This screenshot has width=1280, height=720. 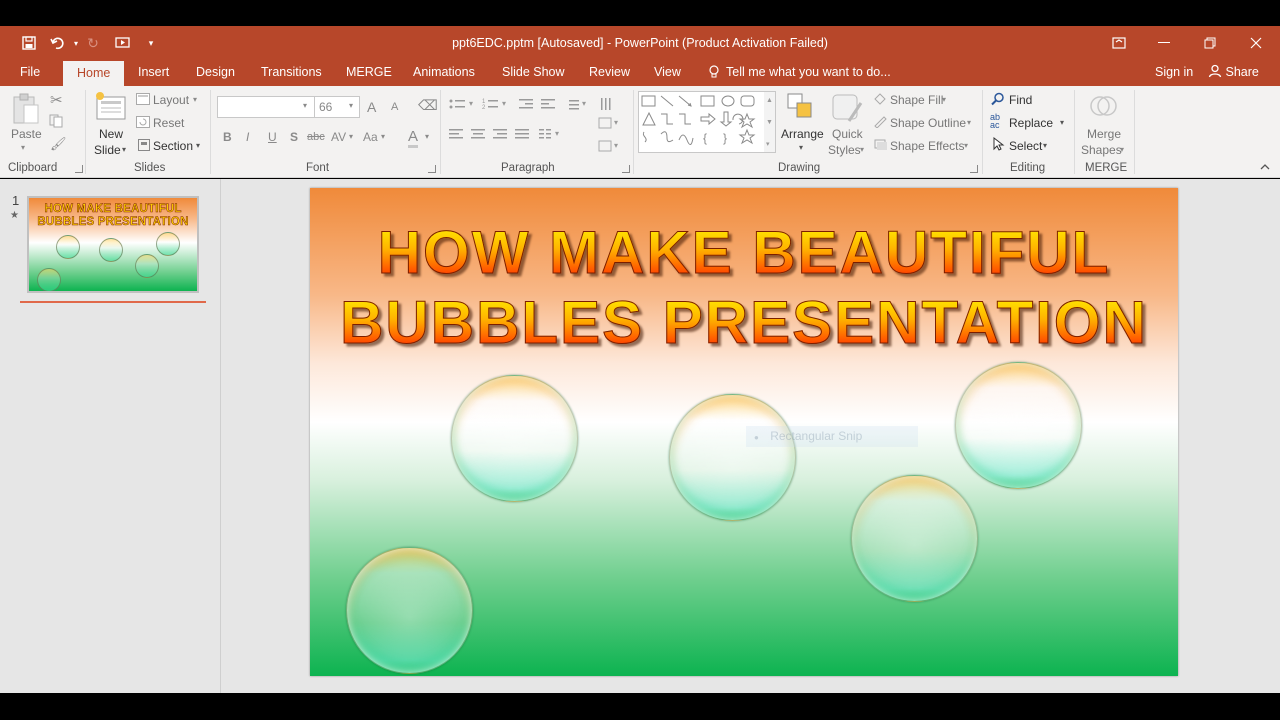 I want to click on shape-fill-dropdown-icon: ▾, so click(x=944, y=99).